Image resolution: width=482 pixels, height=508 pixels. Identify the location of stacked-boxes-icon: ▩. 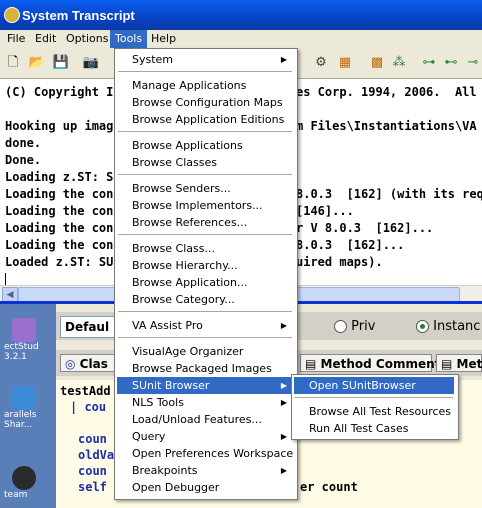
(377, 63).